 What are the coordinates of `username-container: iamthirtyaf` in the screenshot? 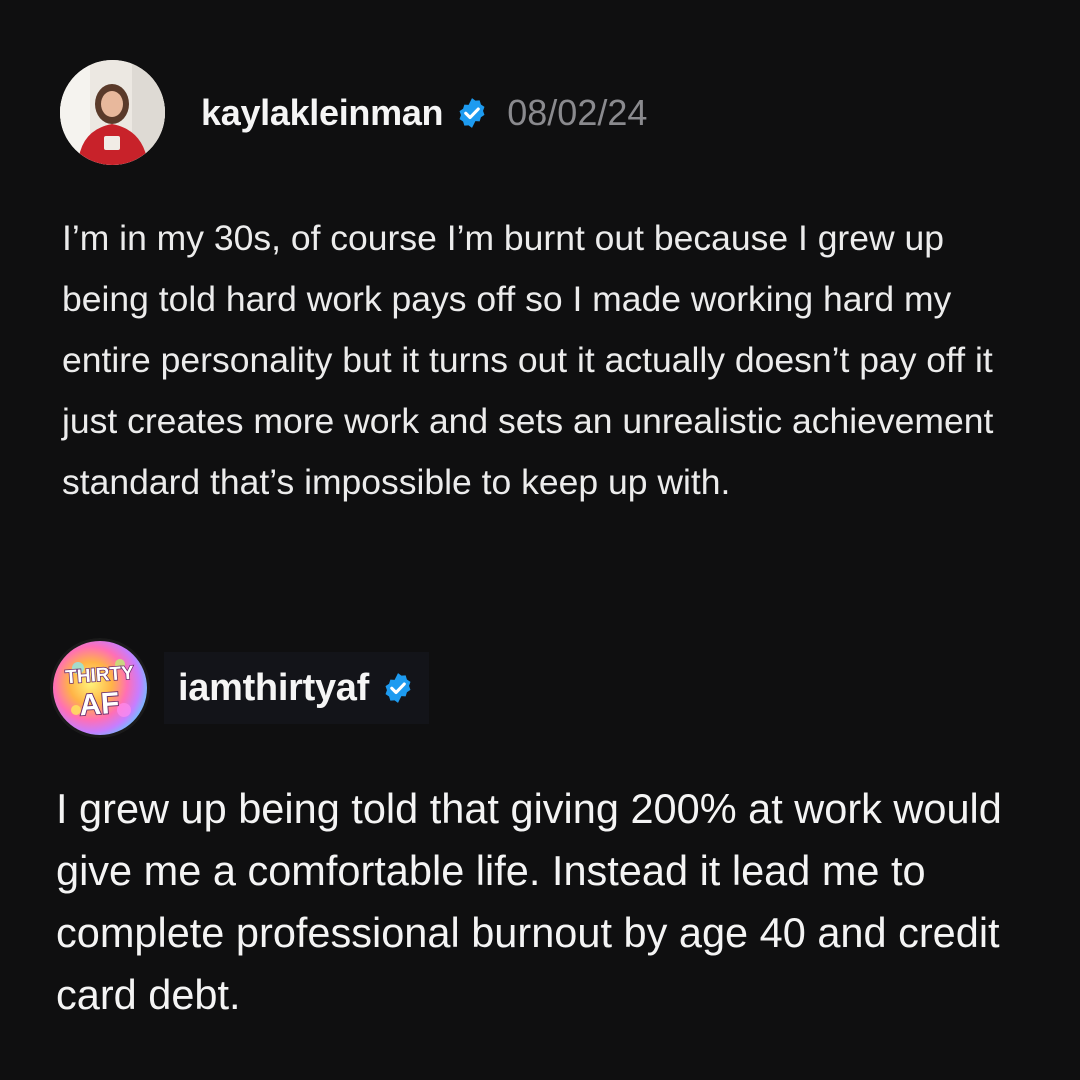 It's located at (296, 688).